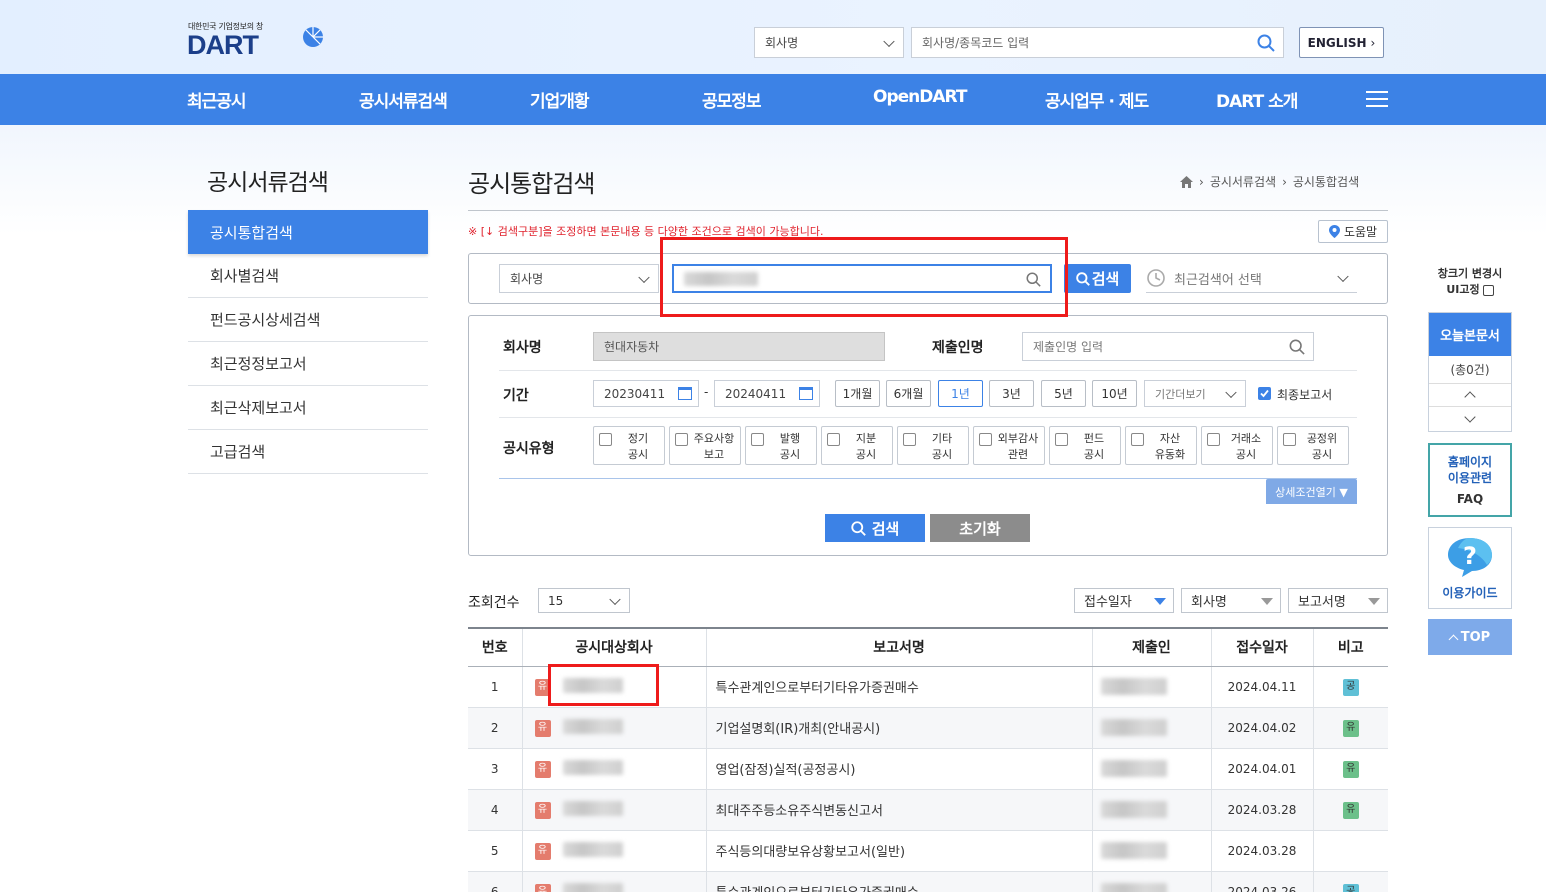  I want to click on page-size-select: 15, so click(584, 600).